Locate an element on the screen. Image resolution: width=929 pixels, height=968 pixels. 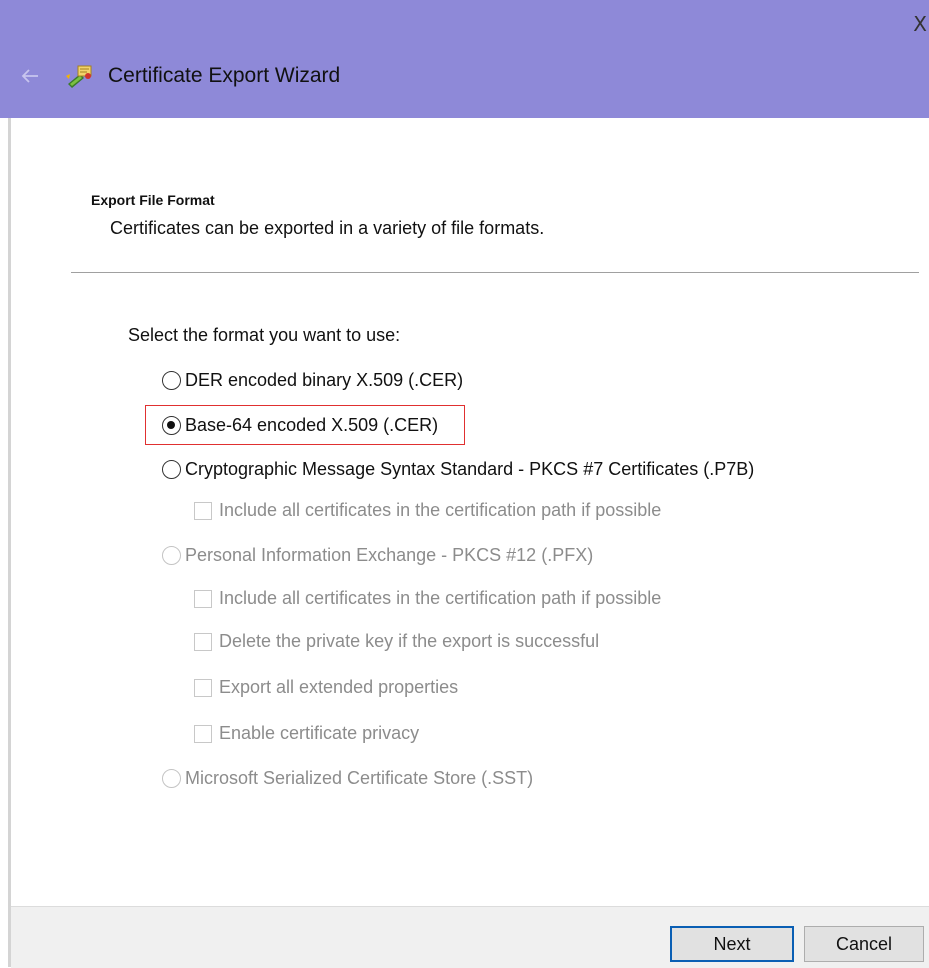
option-base64-encoded: Base-64 encoded X.509 (.CER) is located at coordinates (300, 425).